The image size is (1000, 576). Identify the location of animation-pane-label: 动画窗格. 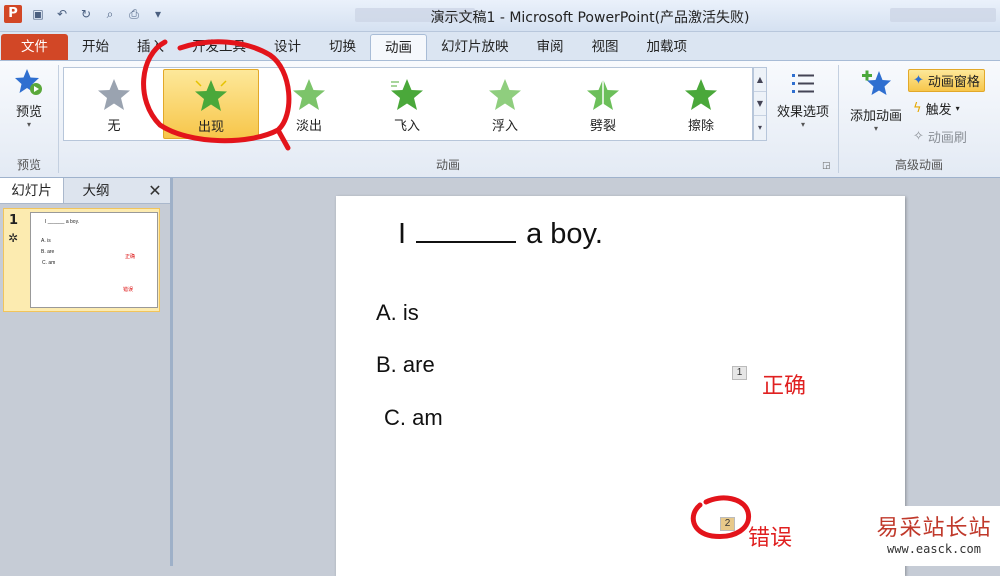
(953, 82).